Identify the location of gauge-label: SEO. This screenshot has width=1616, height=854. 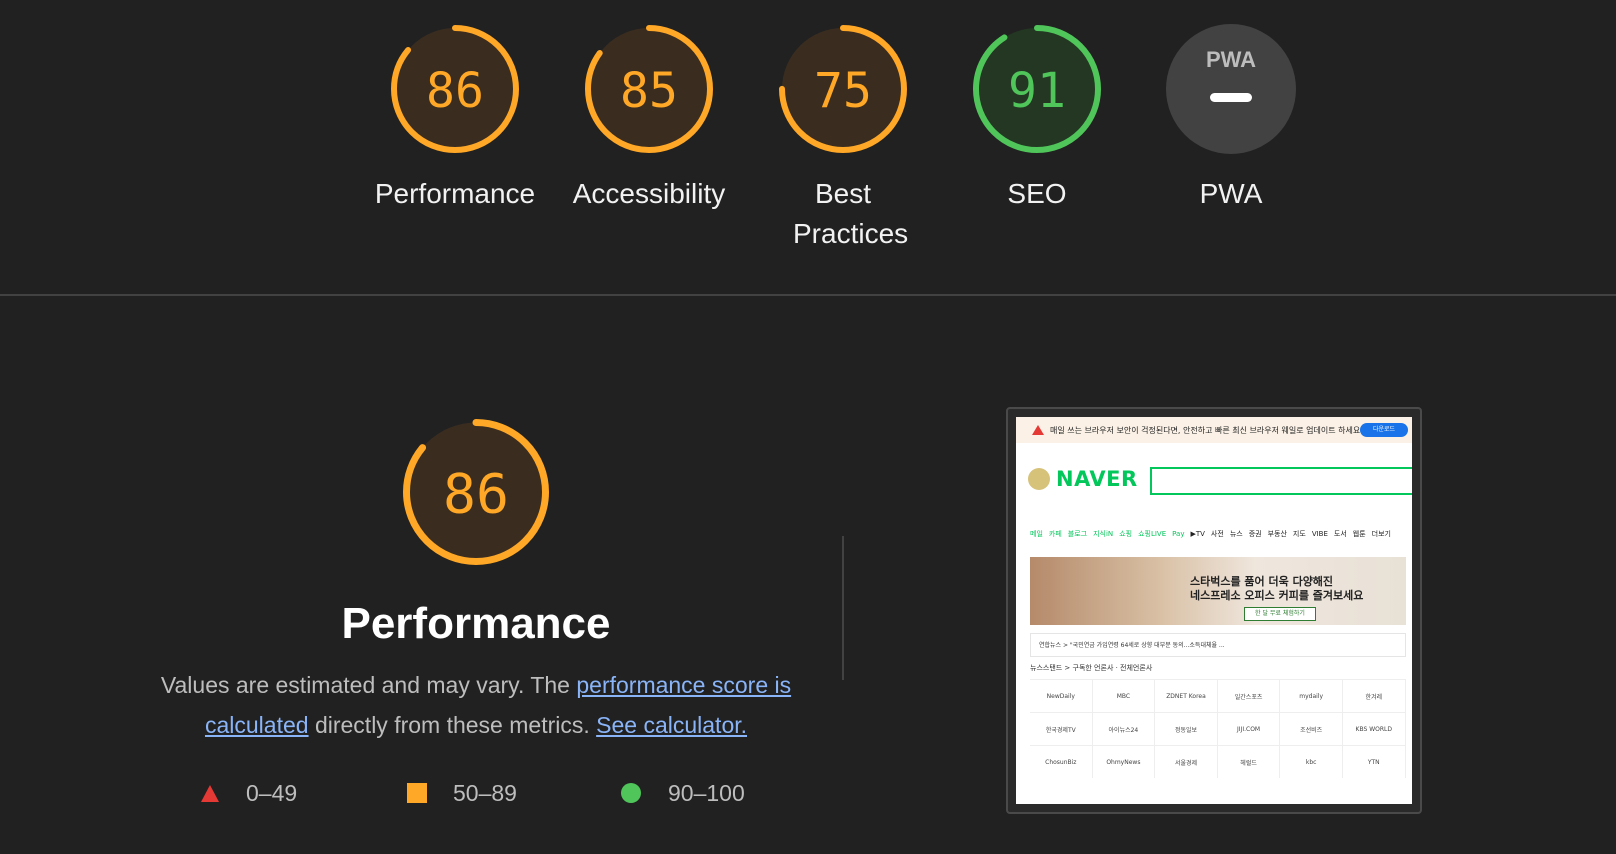
(1037, 193).